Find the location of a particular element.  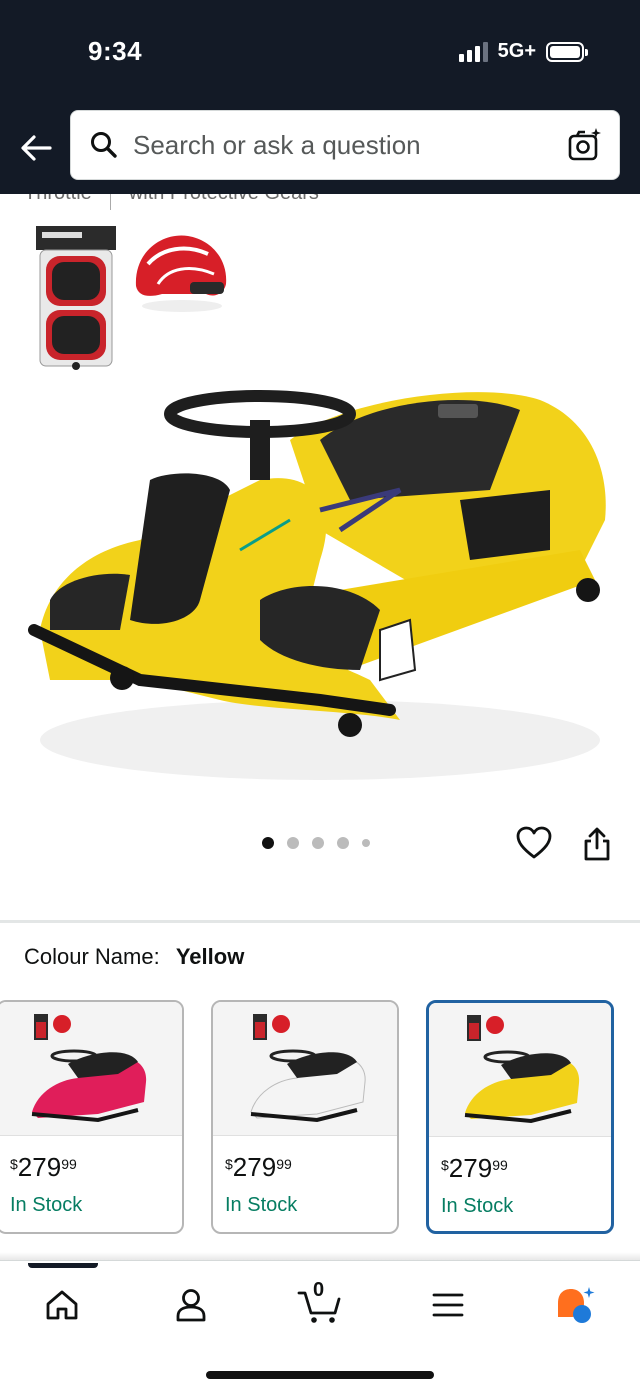

share-icon is located at coordinates (597, 844).